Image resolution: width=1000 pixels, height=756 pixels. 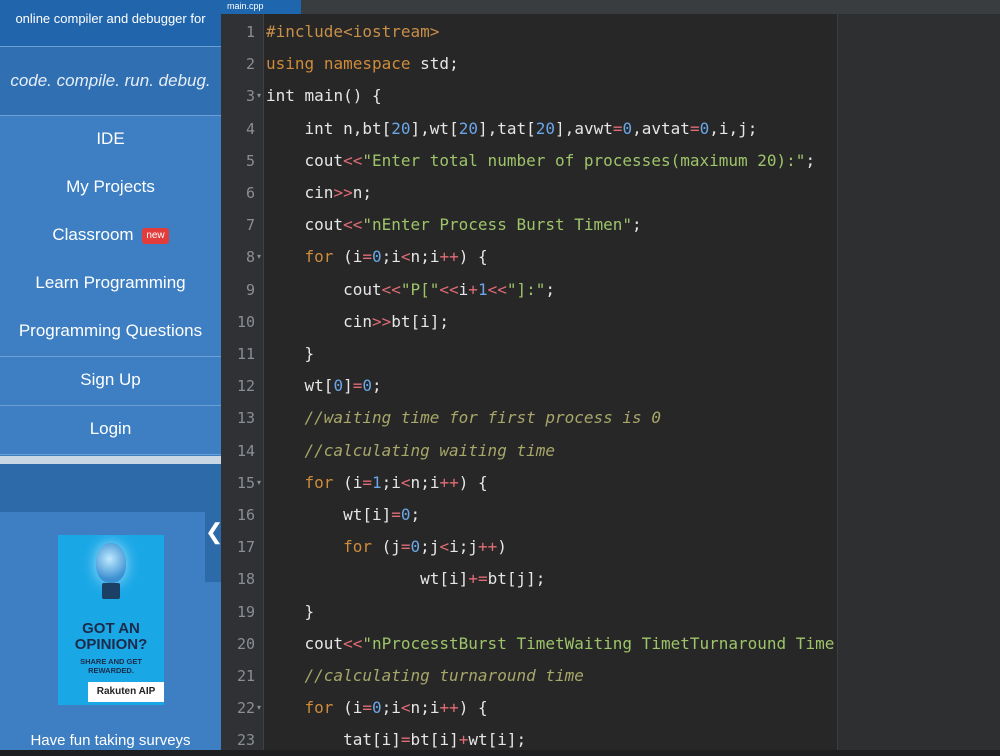 What do you see at coordinates (250, 160) in the screenshot?
I see `line-number: 5` at bounding box center [250, 160].